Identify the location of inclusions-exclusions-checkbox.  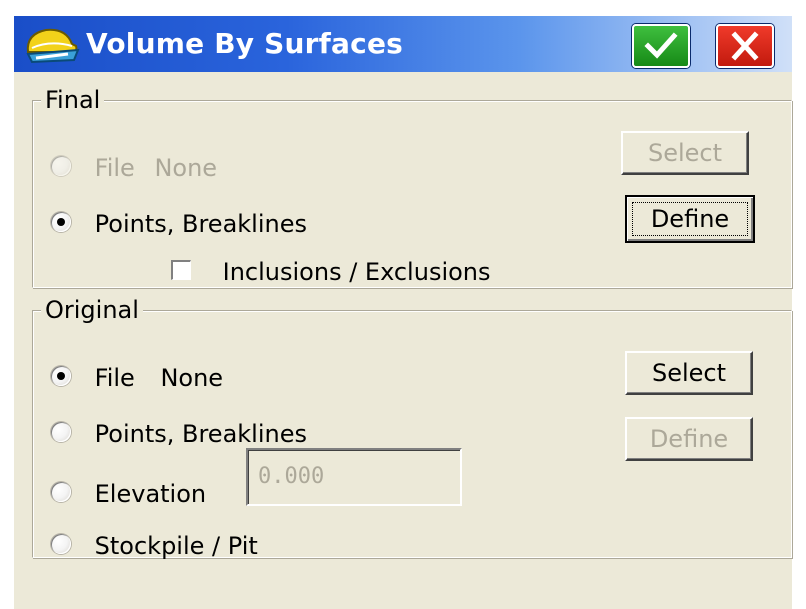
(181, 270).